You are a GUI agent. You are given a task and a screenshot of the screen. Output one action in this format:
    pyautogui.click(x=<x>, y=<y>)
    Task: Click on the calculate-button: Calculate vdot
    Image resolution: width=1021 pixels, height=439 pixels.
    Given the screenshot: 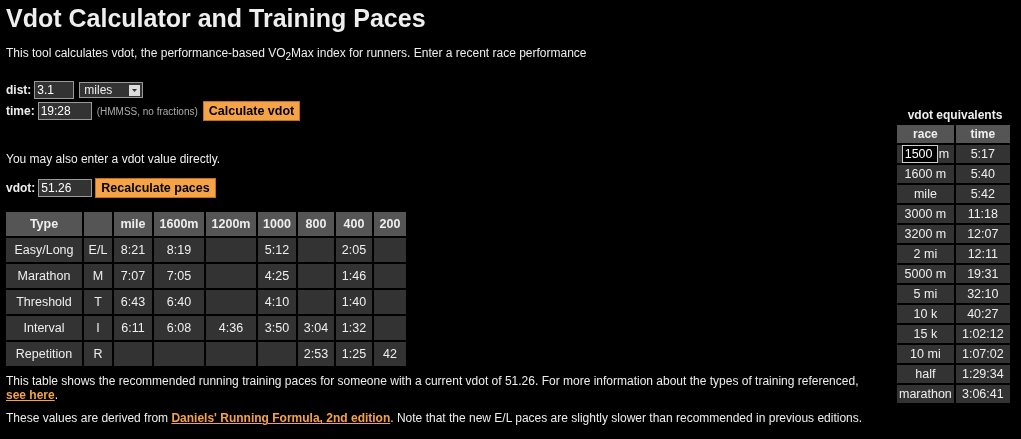 What is the action you would take?
    pyautogui.click(x=251, y=111)
    